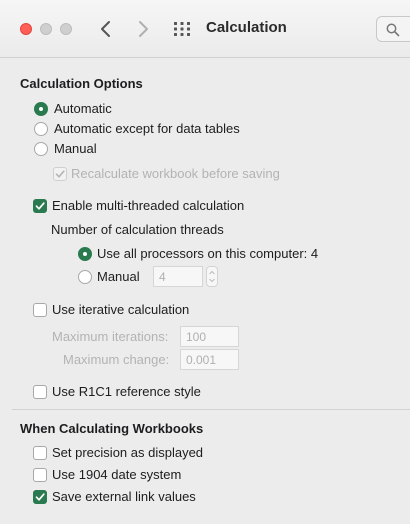  Describe the element at coordinates (40, 453) in the screenshot. I see `checkbox-precision-as-displayed` at that location.